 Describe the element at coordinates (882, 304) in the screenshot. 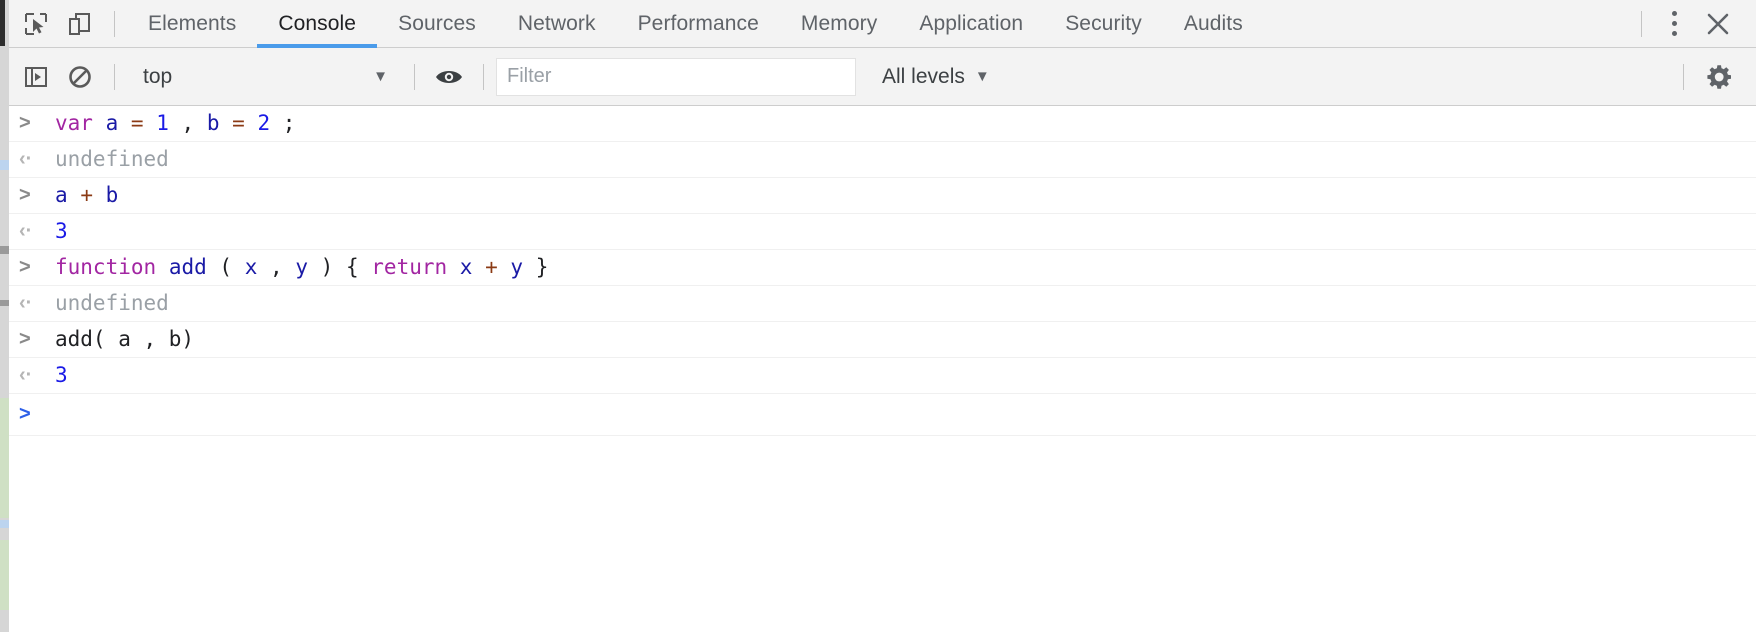

I see `console-output-row: ‹· undefined` at that location.